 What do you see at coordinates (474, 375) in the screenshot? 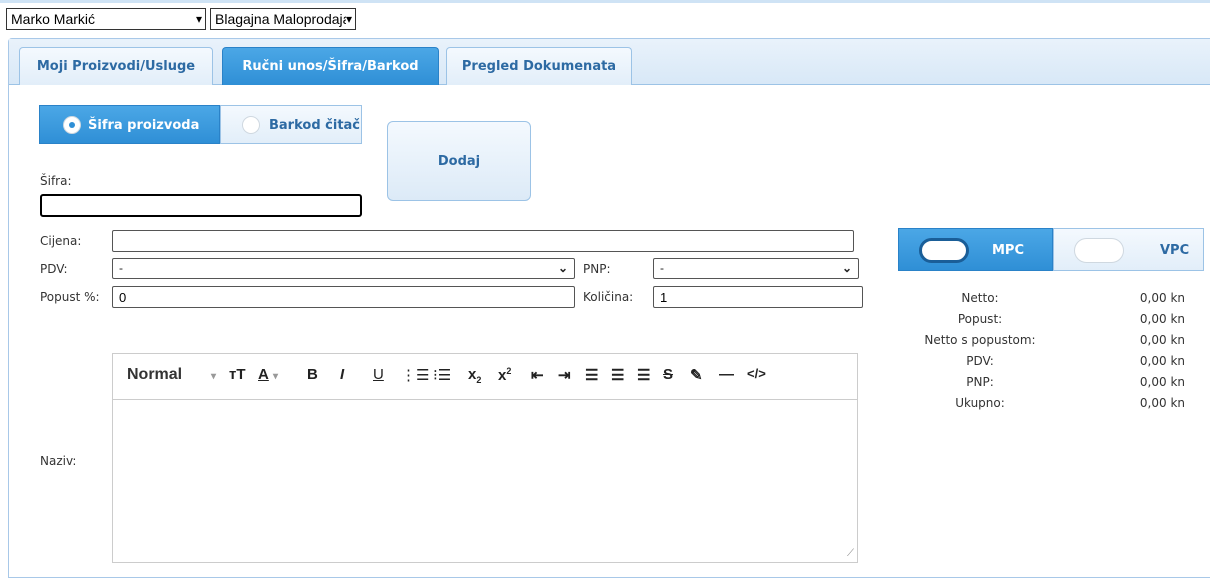
I see `subscript-icon: x2` at bounding box center [474, 375].